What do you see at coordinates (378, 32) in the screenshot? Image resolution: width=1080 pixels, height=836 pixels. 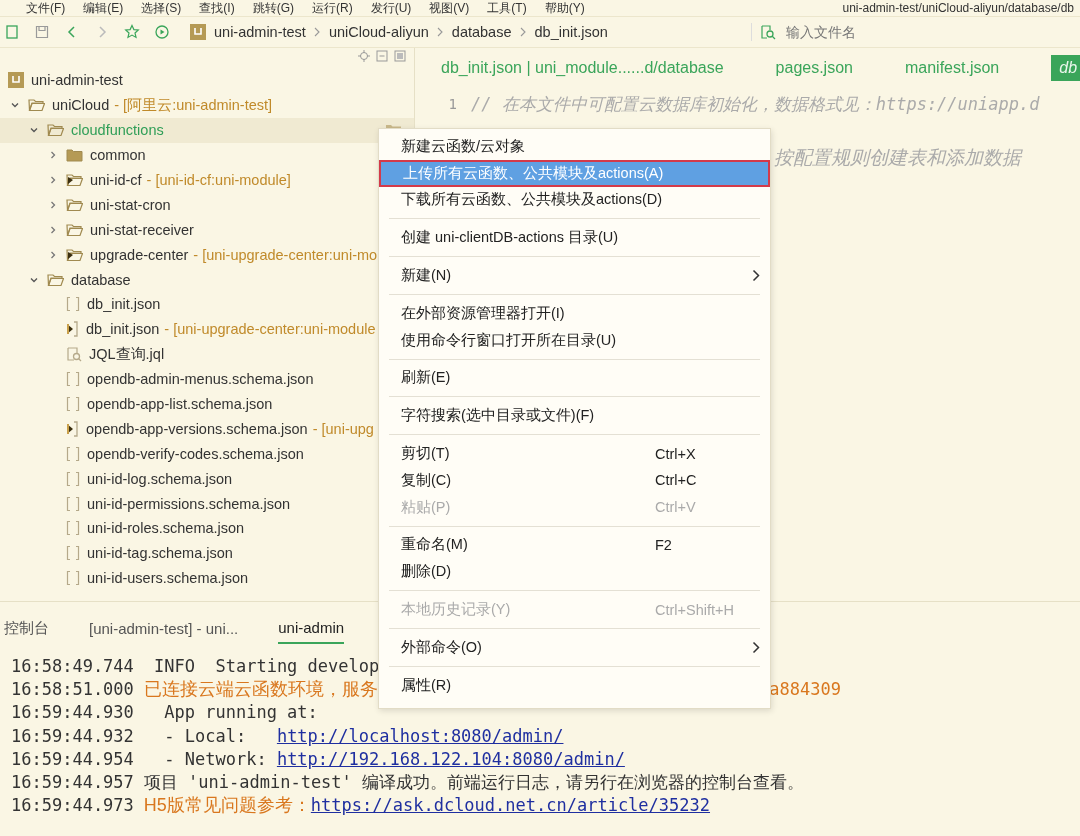 I see `breadcrumb-item: uniCloud-aliyun` at bounding box center [378, 32].